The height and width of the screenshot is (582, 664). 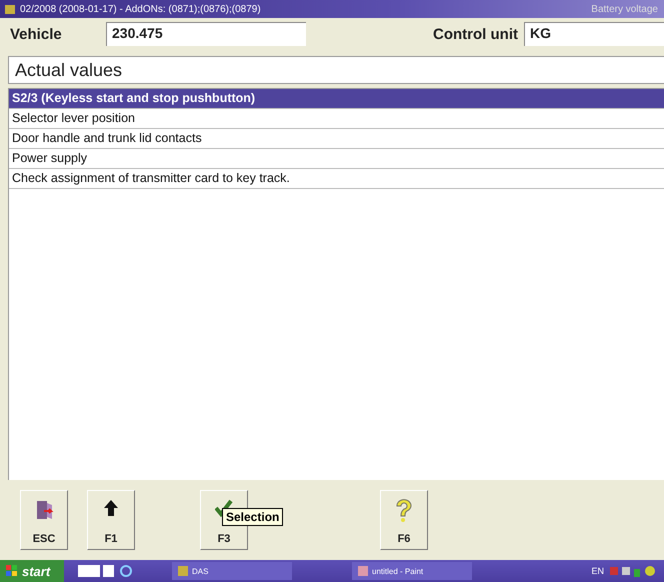 What do you see at coordinates (44, 510) in the screenshot?
I see `door-icon` at bounding box center [44, 510].